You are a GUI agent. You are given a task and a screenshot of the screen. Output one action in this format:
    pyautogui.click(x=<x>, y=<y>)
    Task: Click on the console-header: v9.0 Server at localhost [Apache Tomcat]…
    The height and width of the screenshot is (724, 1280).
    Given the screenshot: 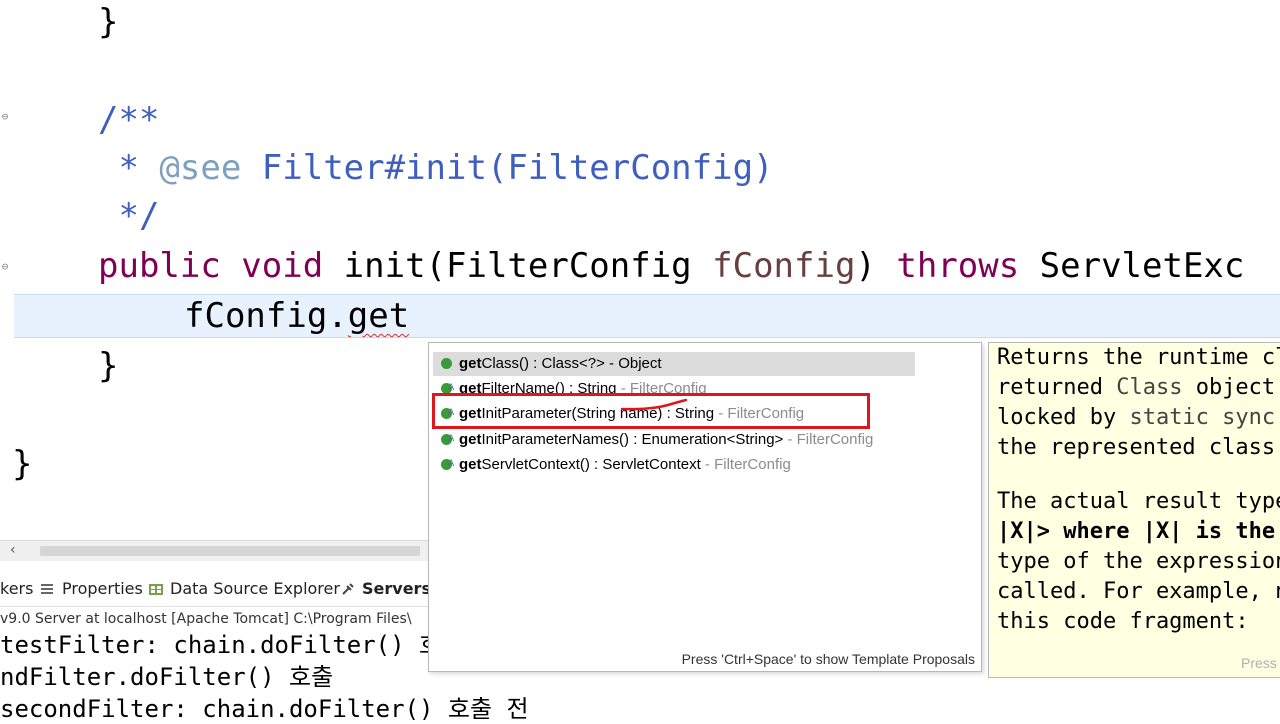 What is the action you would take?
    pyautogui.click(x=220, y=618)
    